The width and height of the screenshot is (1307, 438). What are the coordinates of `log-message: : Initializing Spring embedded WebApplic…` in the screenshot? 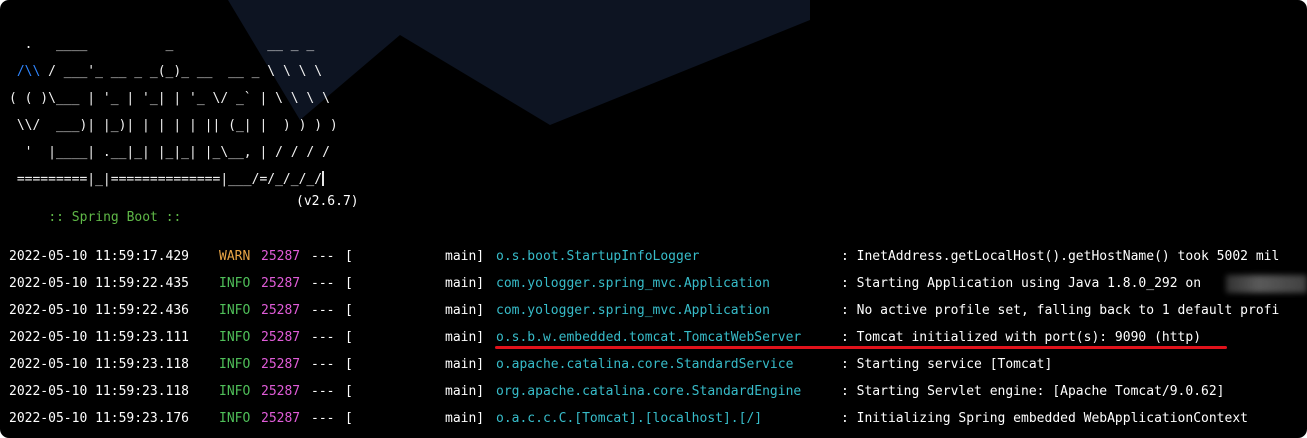 It's located at (1044, 418).